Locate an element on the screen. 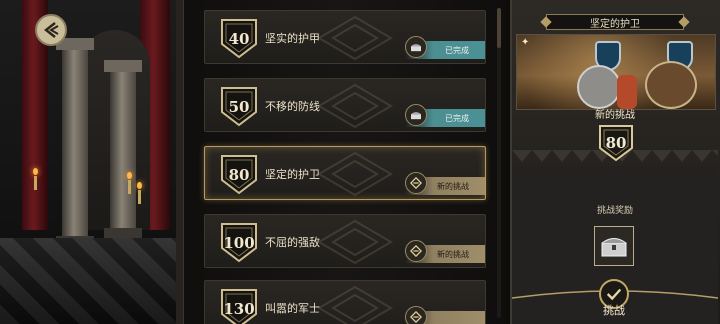  scrollbar is located at coordinates (499, 163).